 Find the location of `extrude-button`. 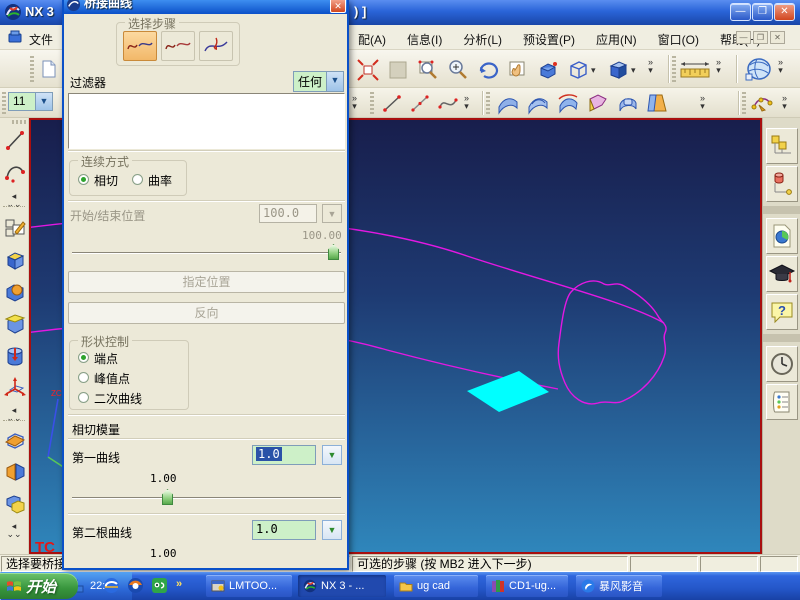

extrude-button is located at coordinates (14, 260).